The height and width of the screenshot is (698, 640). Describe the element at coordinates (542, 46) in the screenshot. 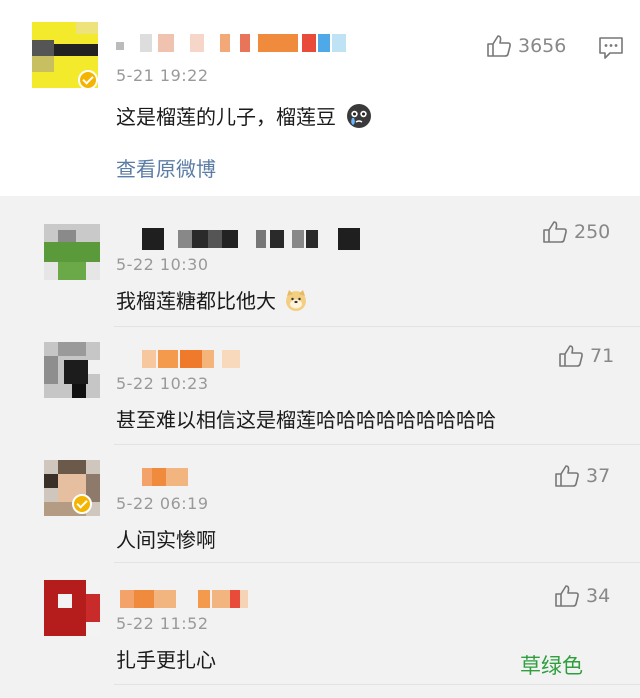

I see `like-count: 3656` at that location.